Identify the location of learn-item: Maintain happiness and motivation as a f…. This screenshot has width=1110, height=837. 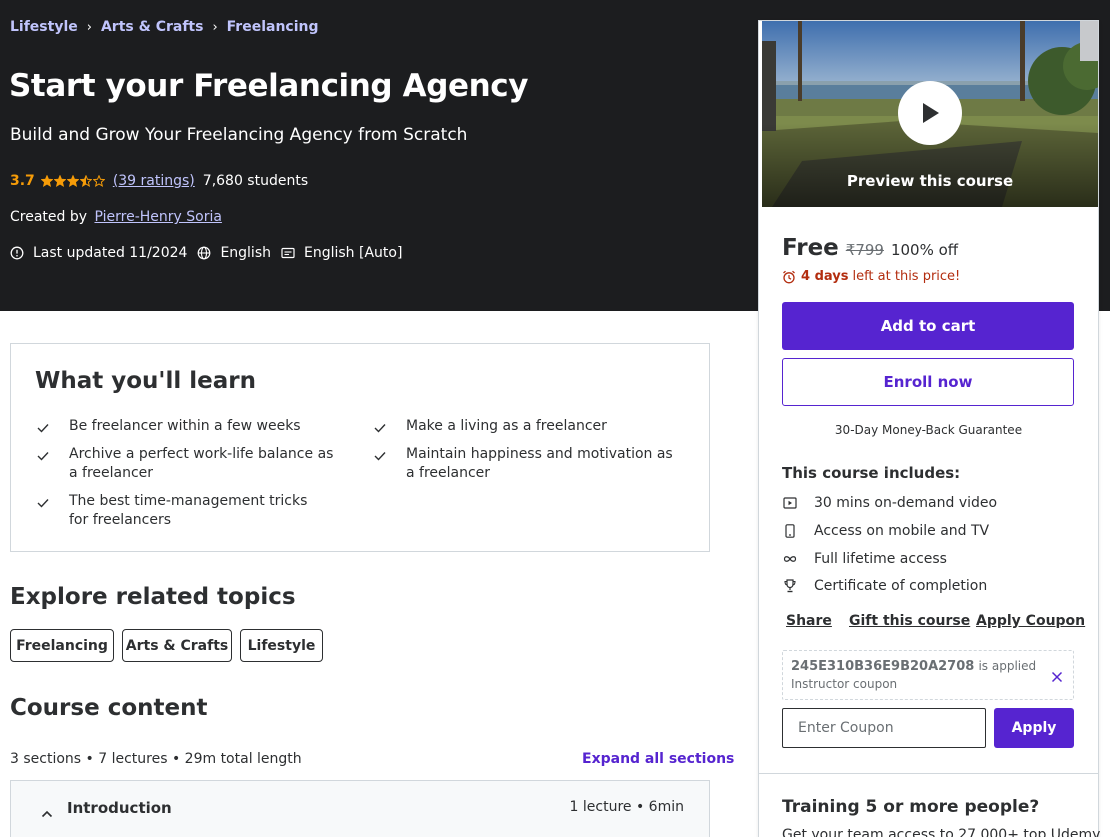
(524, 464).